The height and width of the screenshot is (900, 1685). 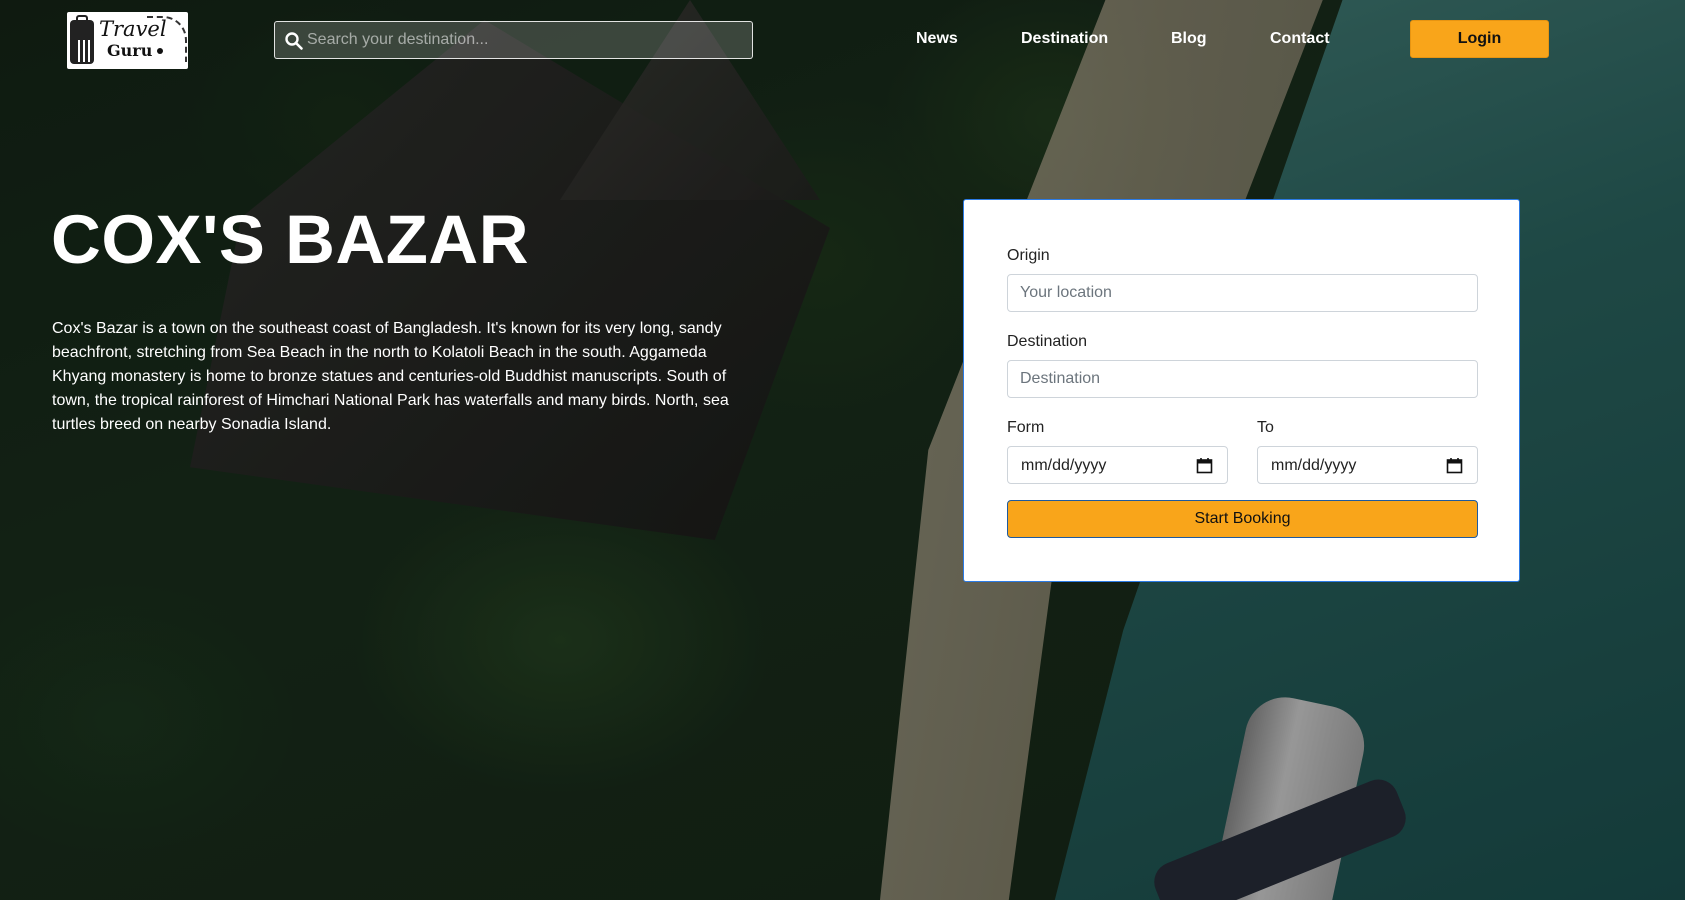 I want to click on logo-text-travel: Travel, so click(x=133, y=29).